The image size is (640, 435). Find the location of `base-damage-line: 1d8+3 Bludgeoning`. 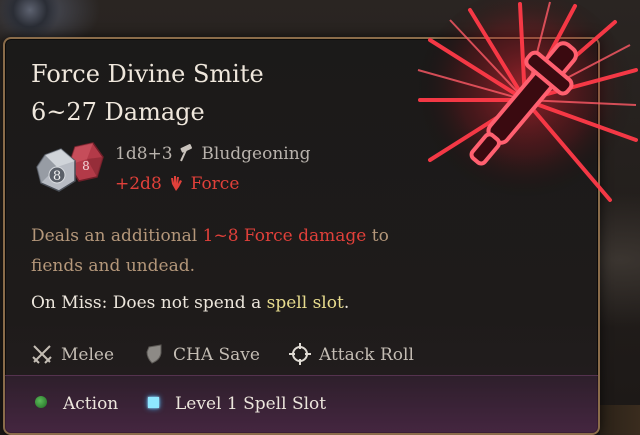

base-damage-line: 1d8+3 Bludgeoning is located at coordinates (213, 154).